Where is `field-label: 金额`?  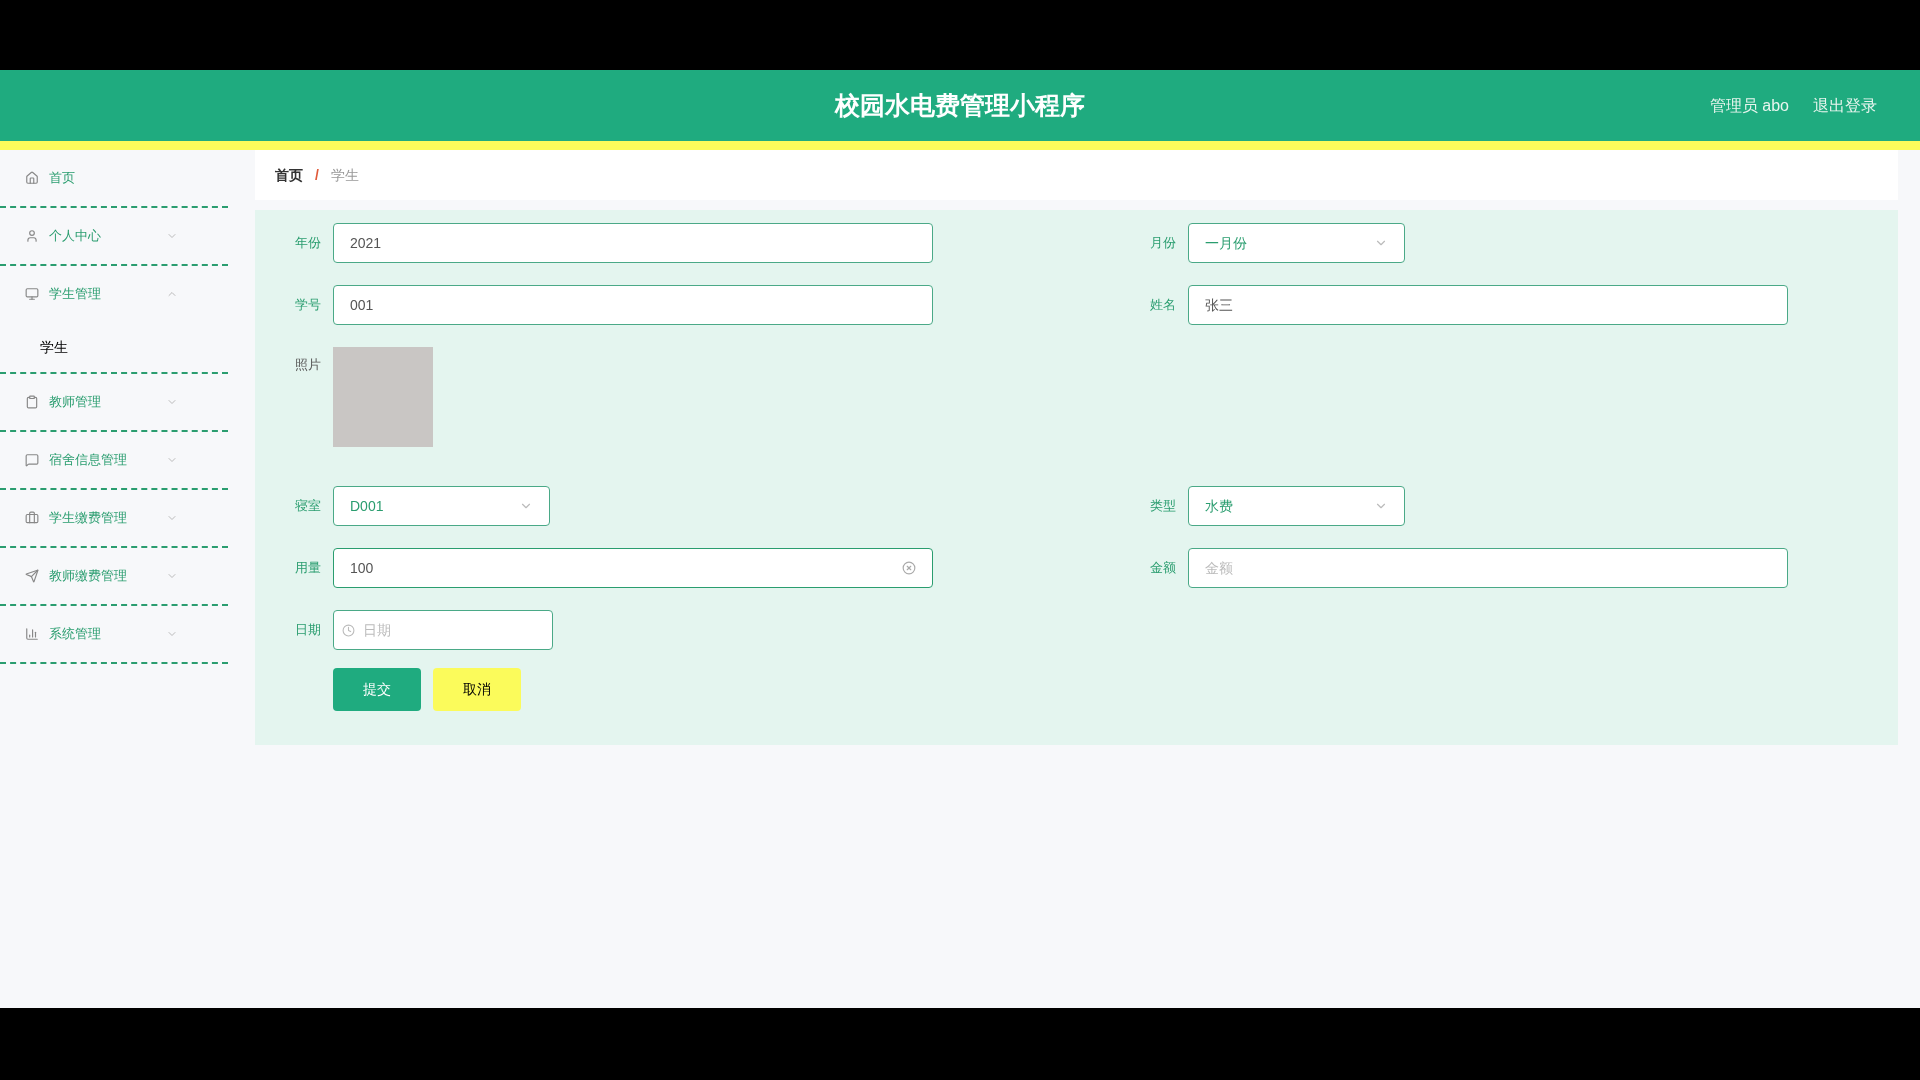
field-label: 金额 is located at coordinates (1163, 568).